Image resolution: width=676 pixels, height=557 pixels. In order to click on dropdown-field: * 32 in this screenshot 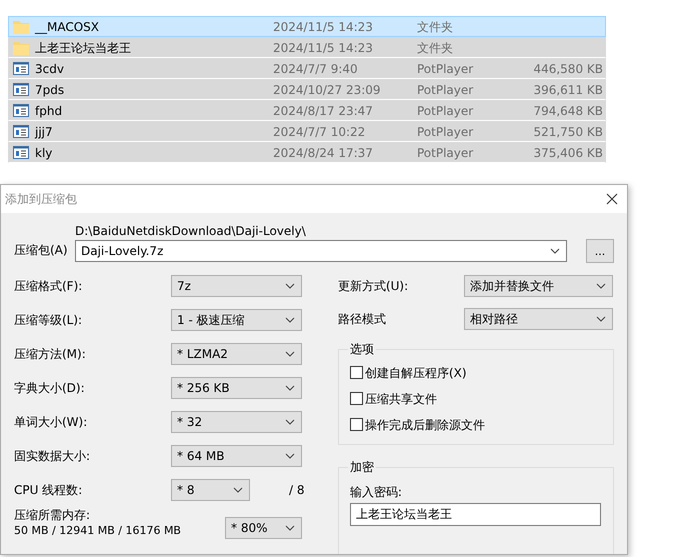, I will do `click(236, 422)`.